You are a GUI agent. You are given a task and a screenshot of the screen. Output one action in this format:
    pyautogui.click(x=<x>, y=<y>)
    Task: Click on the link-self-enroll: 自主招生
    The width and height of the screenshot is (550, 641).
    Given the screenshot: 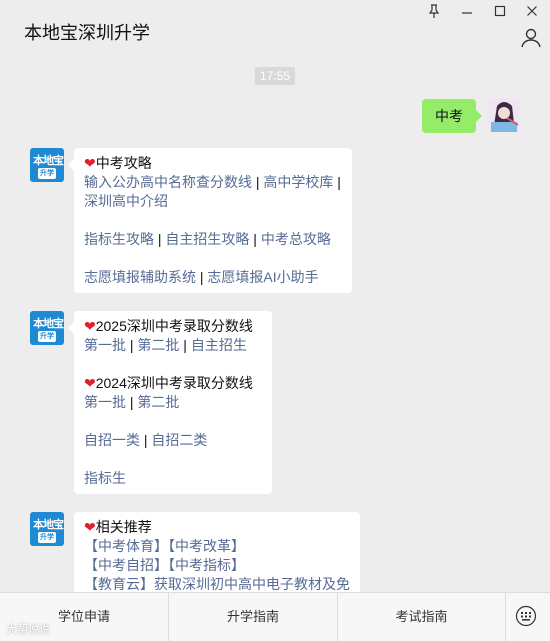 What is the action you would take?
    pyautogui.click(x=219, y=345)
    